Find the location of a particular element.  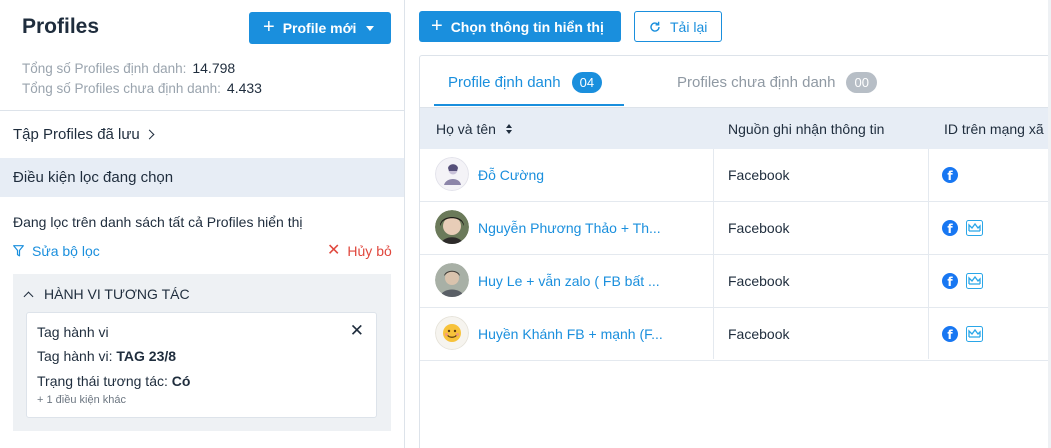

table-row: Huyền Khánh FB + mạnh (F... Facebook f is located at coordinates (735, 334).